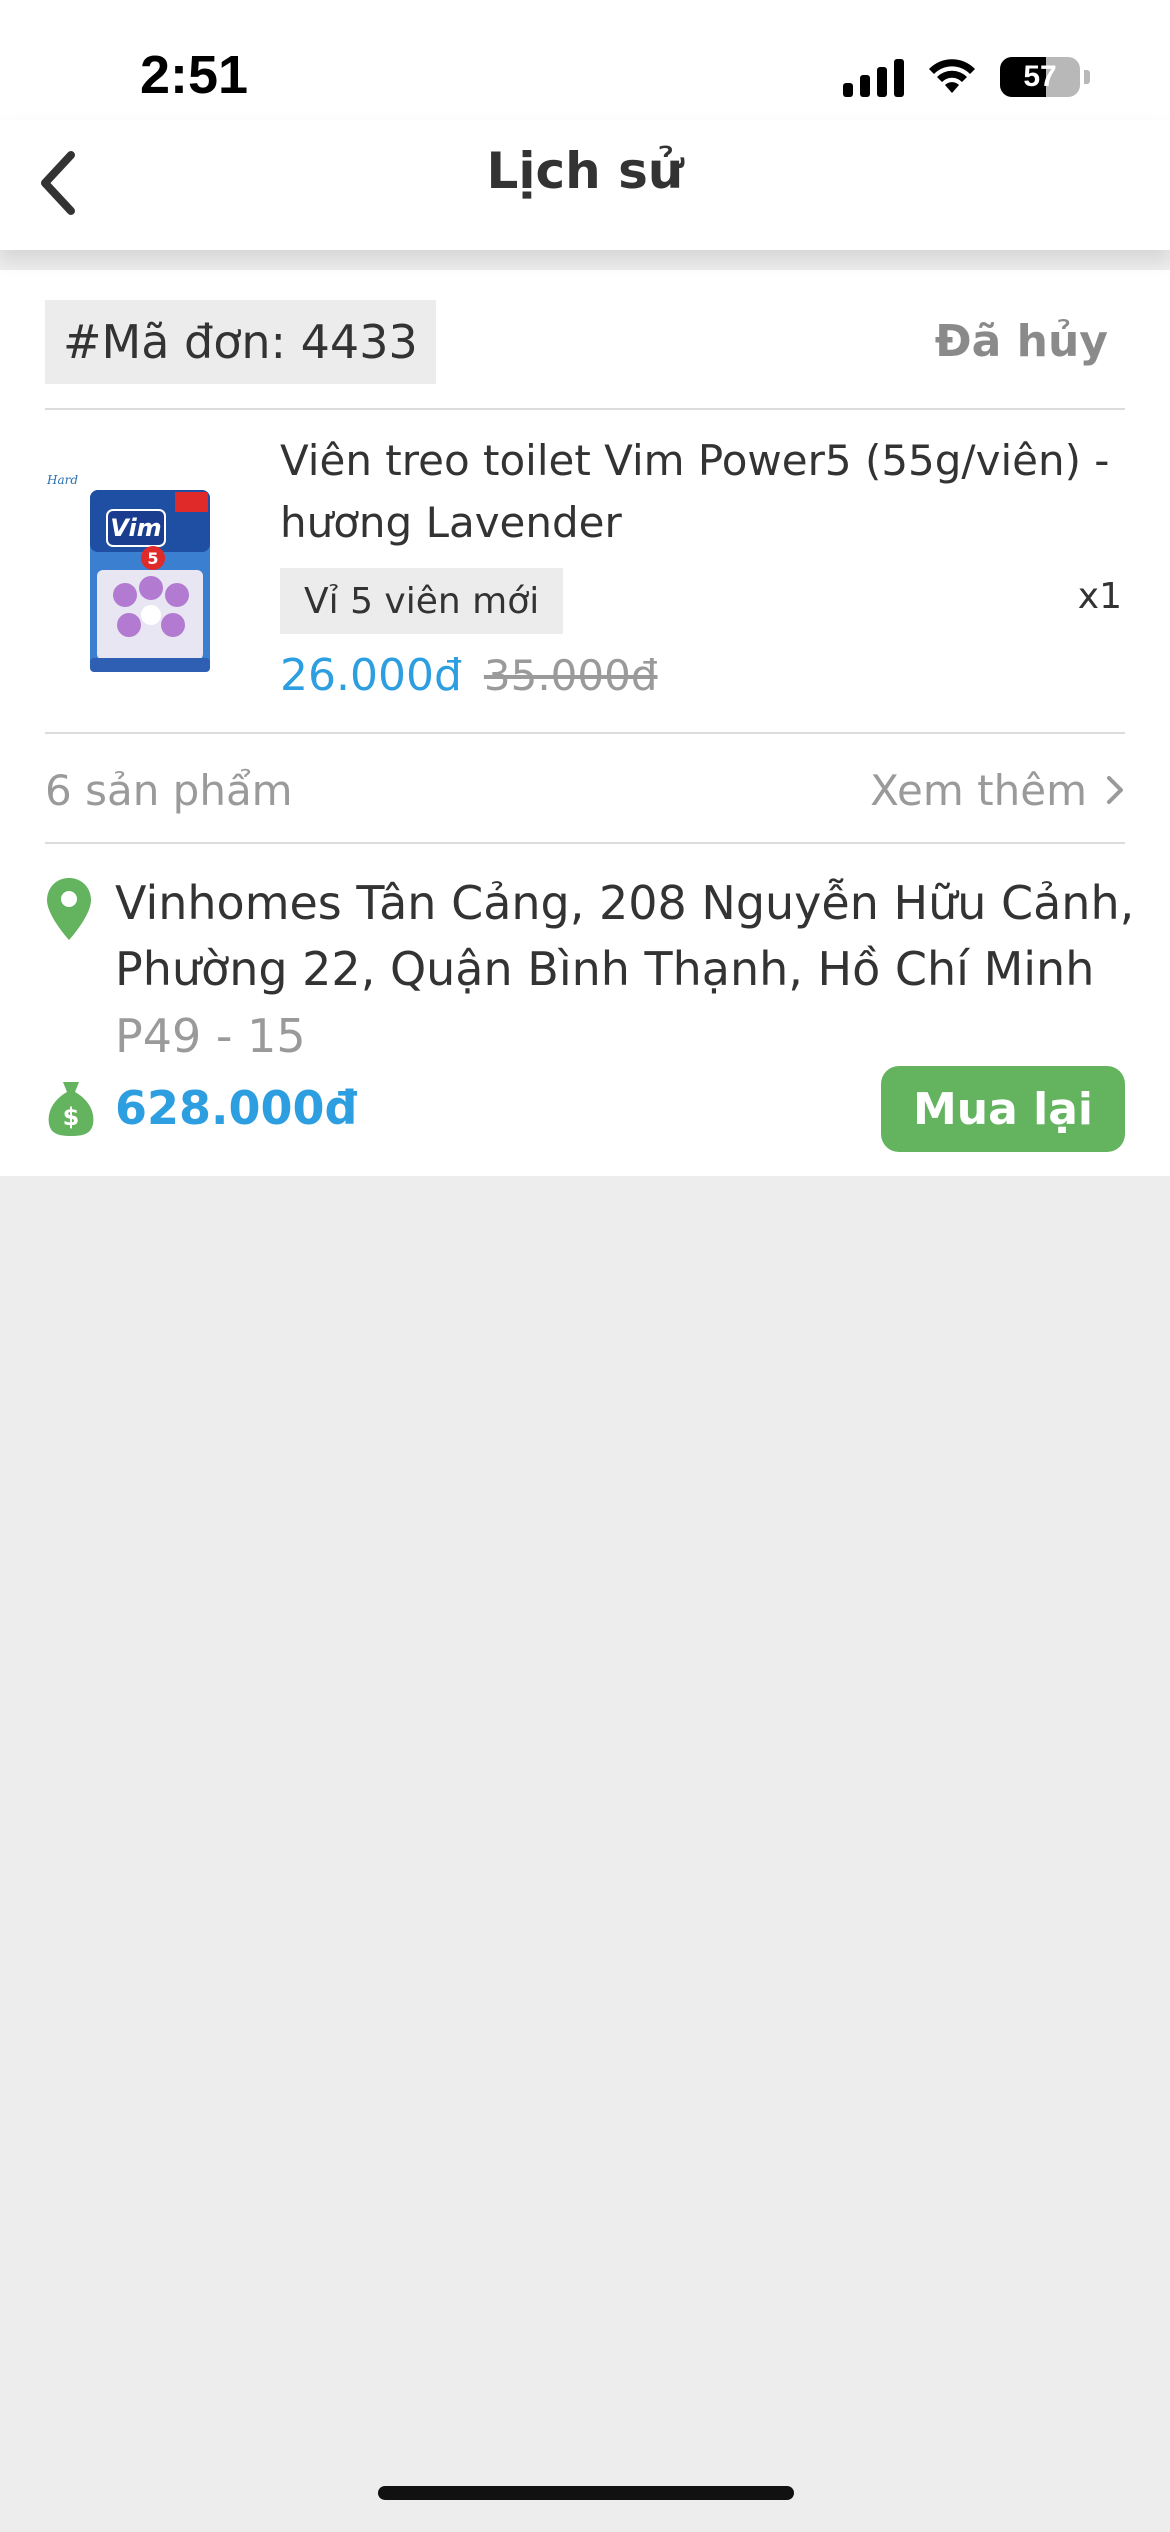 The height and width of the screenshot is (2532, 1170). I want to click on nav-bar: Lịch sử, so click(585, 185).